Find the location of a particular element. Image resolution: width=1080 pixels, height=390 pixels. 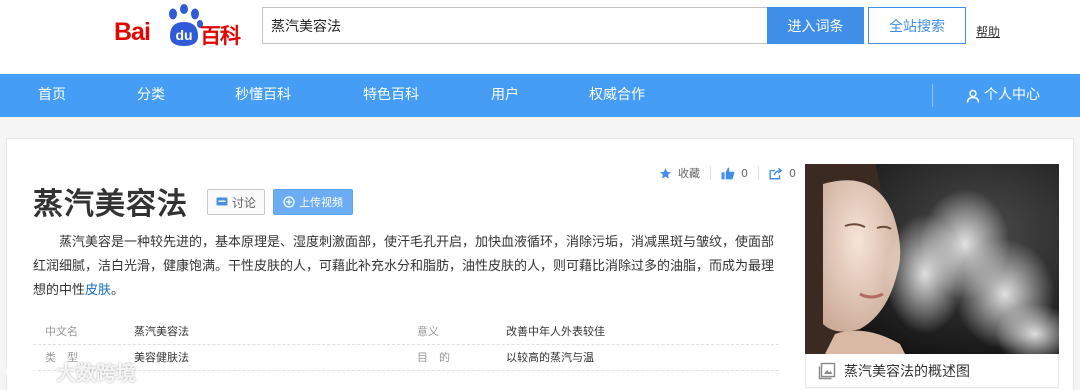

nav-item-home: 首页 is located at coordinates (52, 95).